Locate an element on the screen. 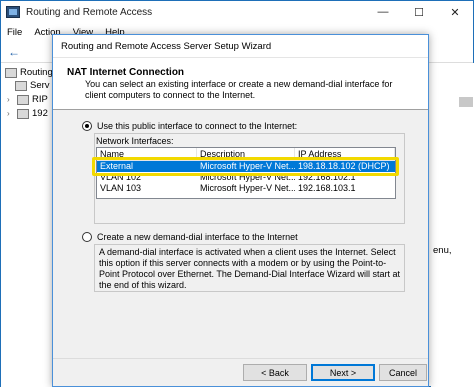 The image size is (474, 387). window-controls: — ☐ ✕ is located at coordinates (419, 12).